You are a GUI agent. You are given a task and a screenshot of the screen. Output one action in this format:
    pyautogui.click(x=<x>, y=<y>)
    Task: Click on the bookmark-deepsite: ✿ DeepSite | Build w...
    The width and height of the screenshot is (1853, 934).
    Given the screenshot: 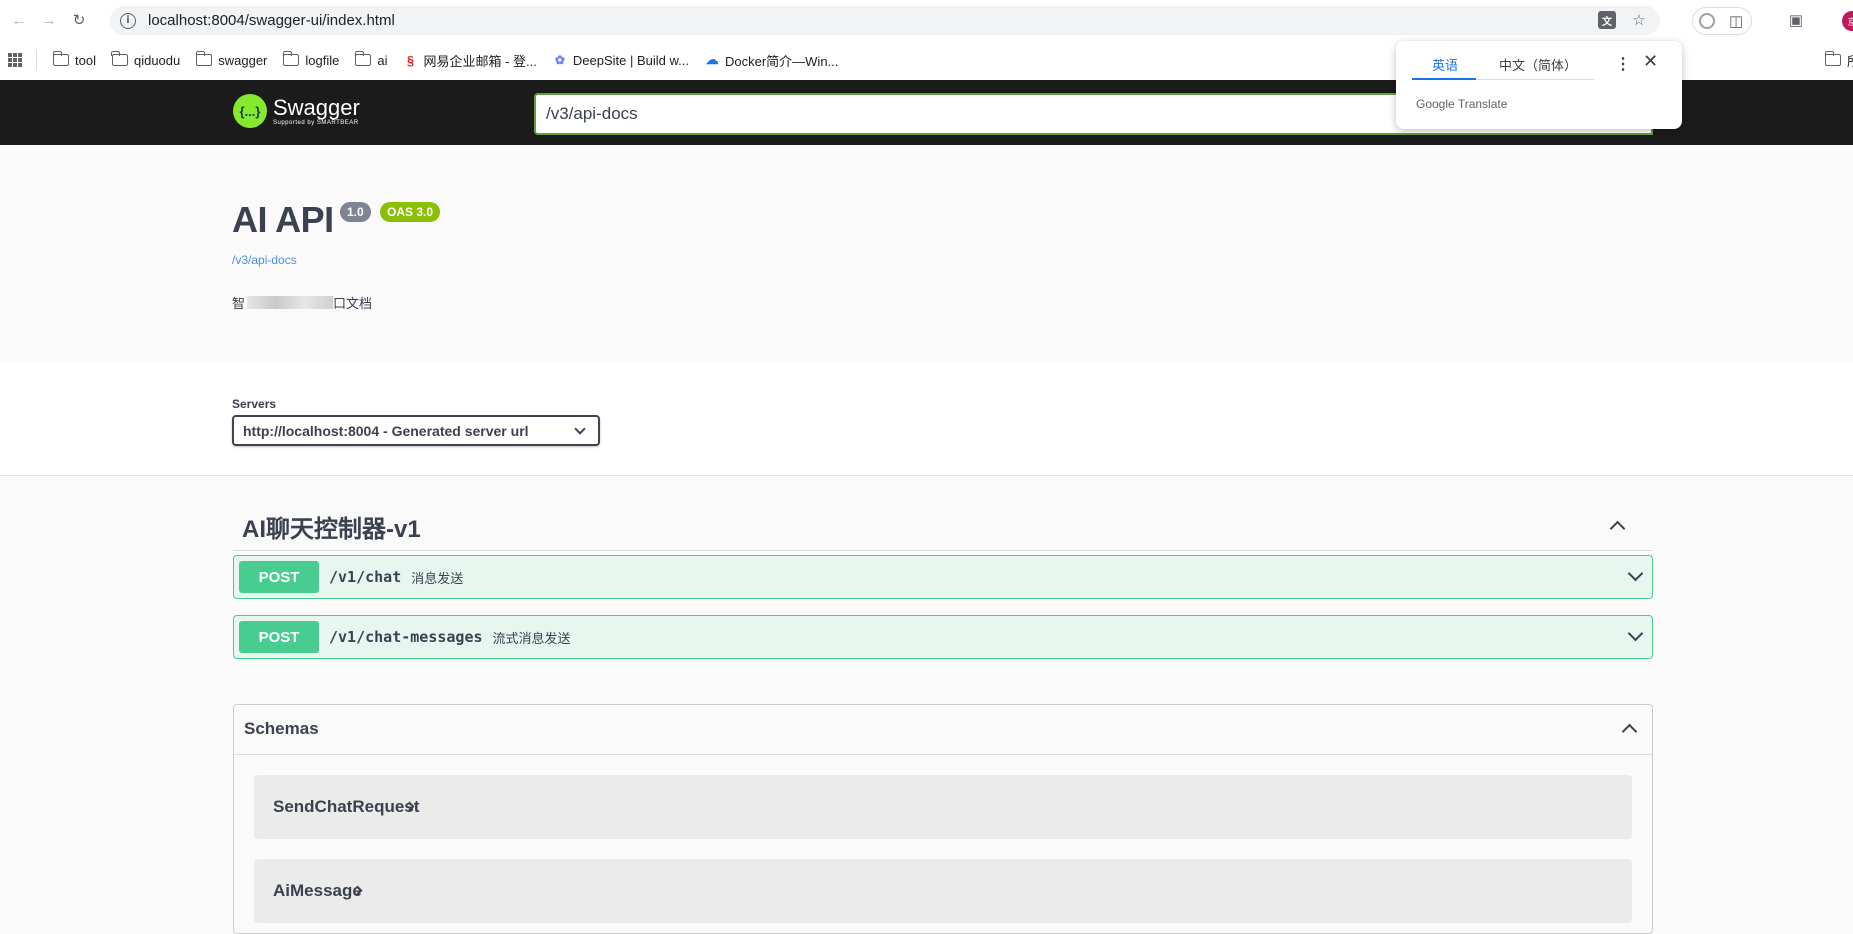 What is the action you would take?
    pyautogui.click(x=621, y=60)
    